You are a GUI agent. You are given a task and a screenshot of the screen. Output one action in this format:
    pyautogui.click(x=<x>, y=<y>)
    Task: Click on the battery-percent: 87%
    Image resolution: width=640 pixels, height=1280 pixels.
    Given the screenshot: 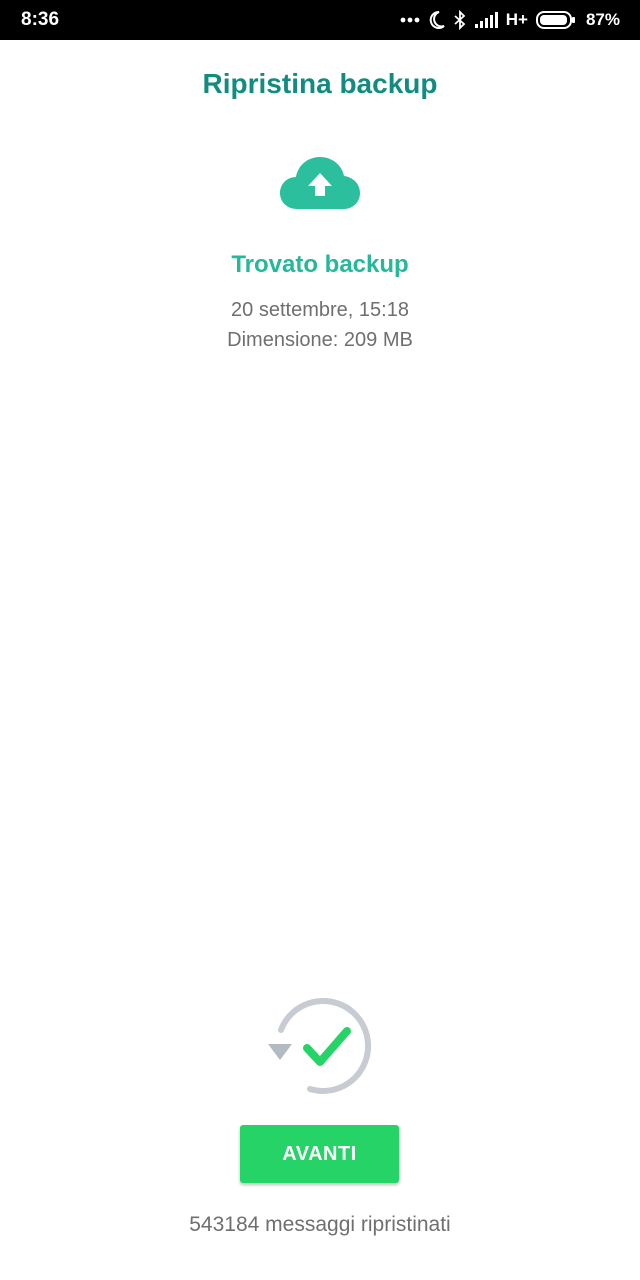 What is the action you would take?
    pyautogui.click(x=602, y=19)
    